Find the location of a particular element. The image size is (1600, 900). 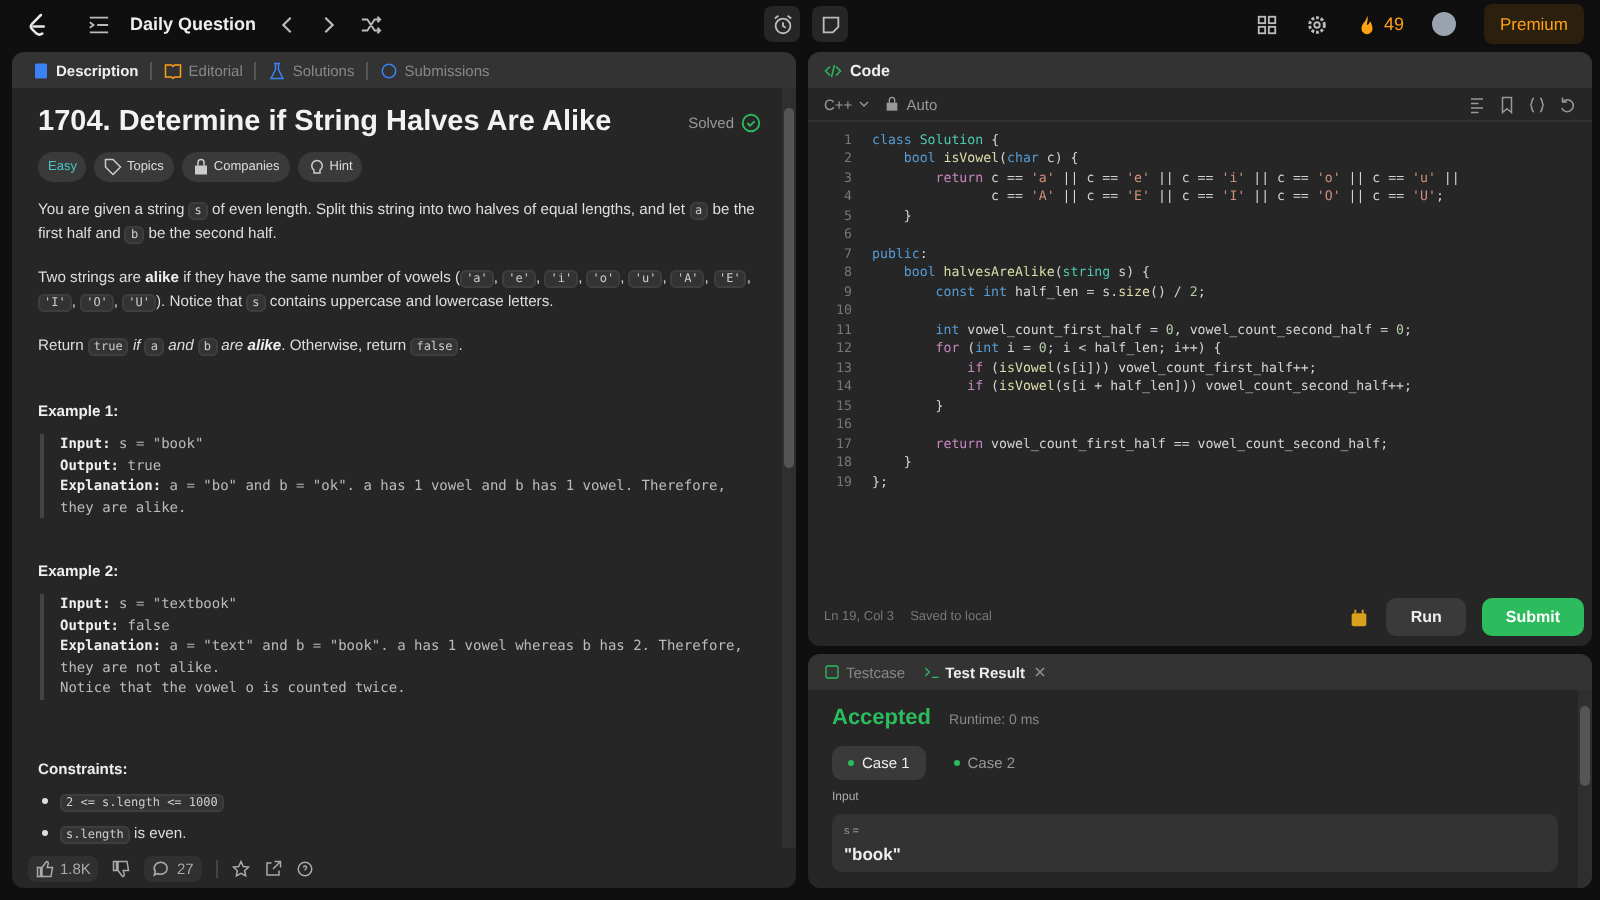

reset-icon is located at coordinates (1567, 104).